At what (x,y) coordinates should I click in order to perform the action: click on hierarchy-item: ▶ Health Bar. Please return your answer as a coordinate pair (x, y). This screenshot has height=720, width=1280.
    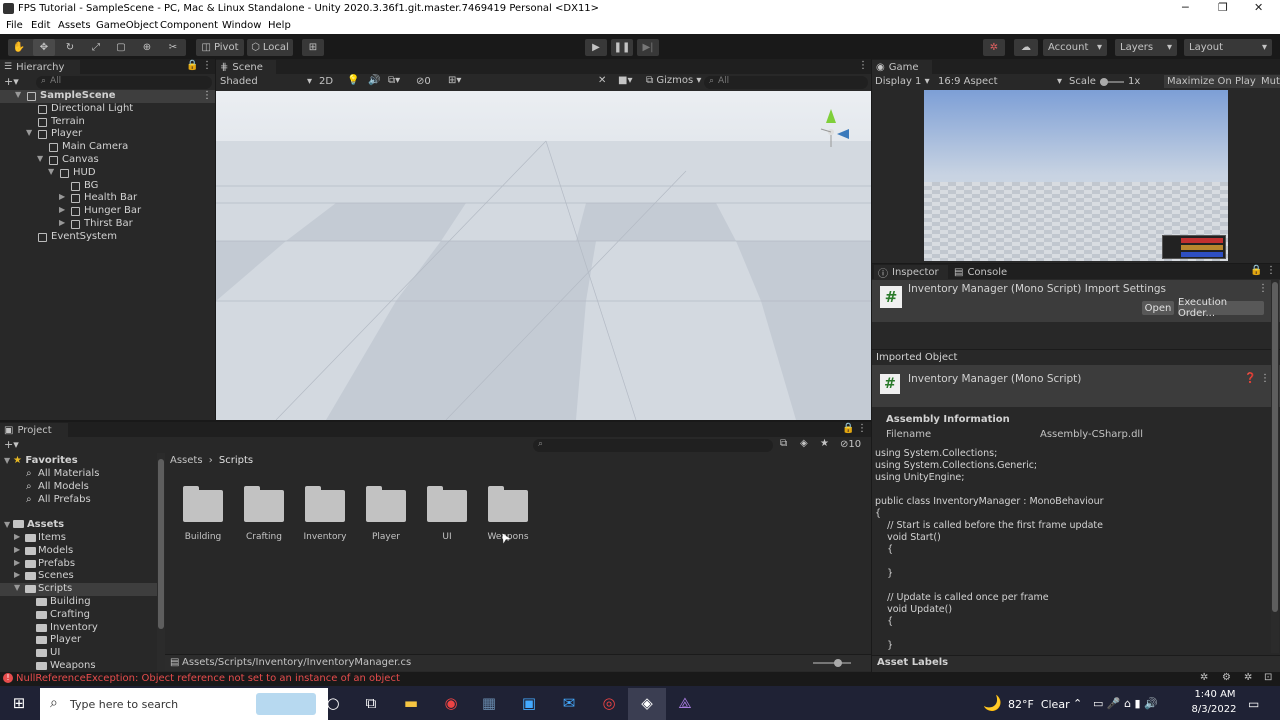
    Looking at the image, I should click on (107, 198).